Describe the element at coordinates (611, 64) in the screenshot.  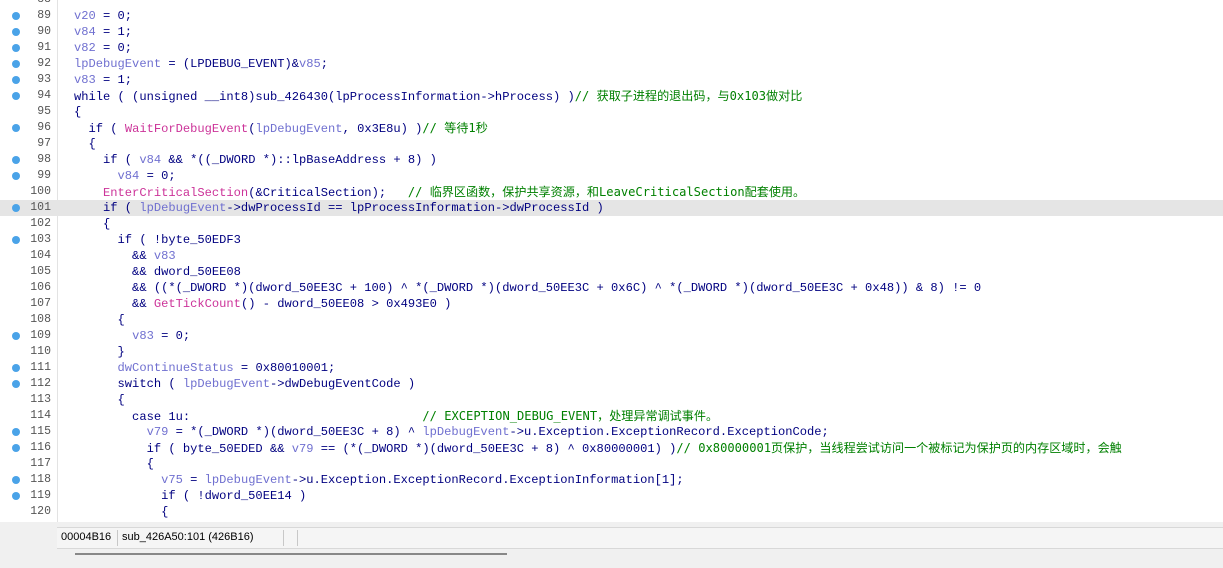
I see `code-line: 92 lpDebugEvent = (LPDEBUG_EVENT)&v85;` at that location.